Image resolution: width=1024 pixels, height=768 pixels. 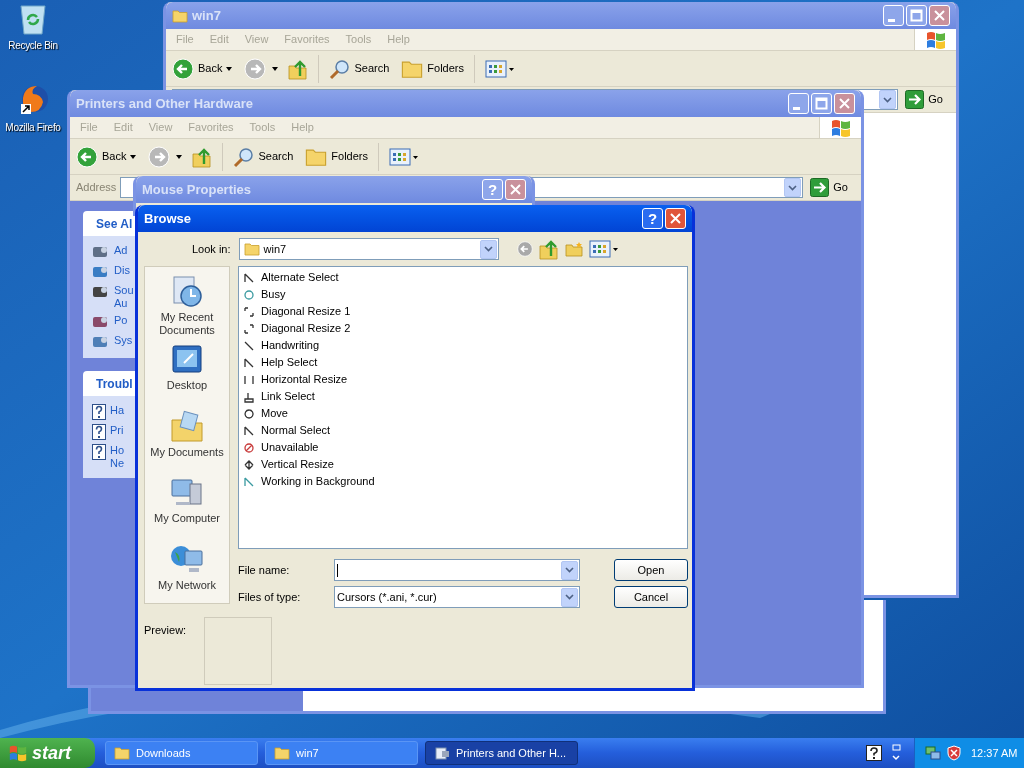 I want to click on list-item: Handwriting, so click(x=465, y=345).